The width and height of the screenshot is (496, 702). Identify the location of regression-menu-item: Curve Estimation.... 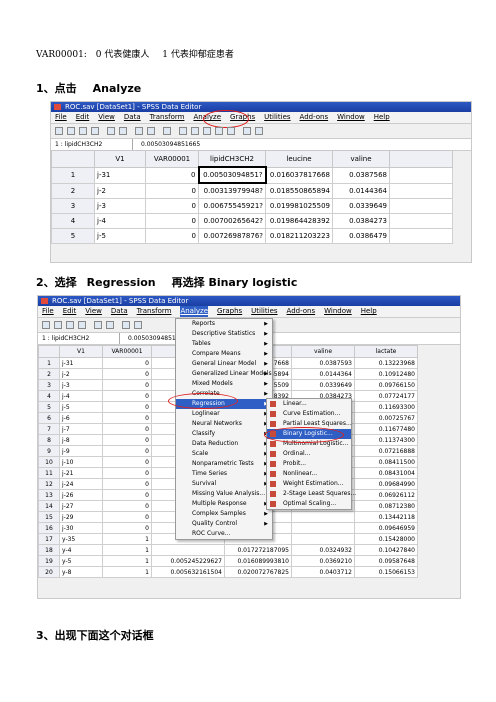
(309, 414).